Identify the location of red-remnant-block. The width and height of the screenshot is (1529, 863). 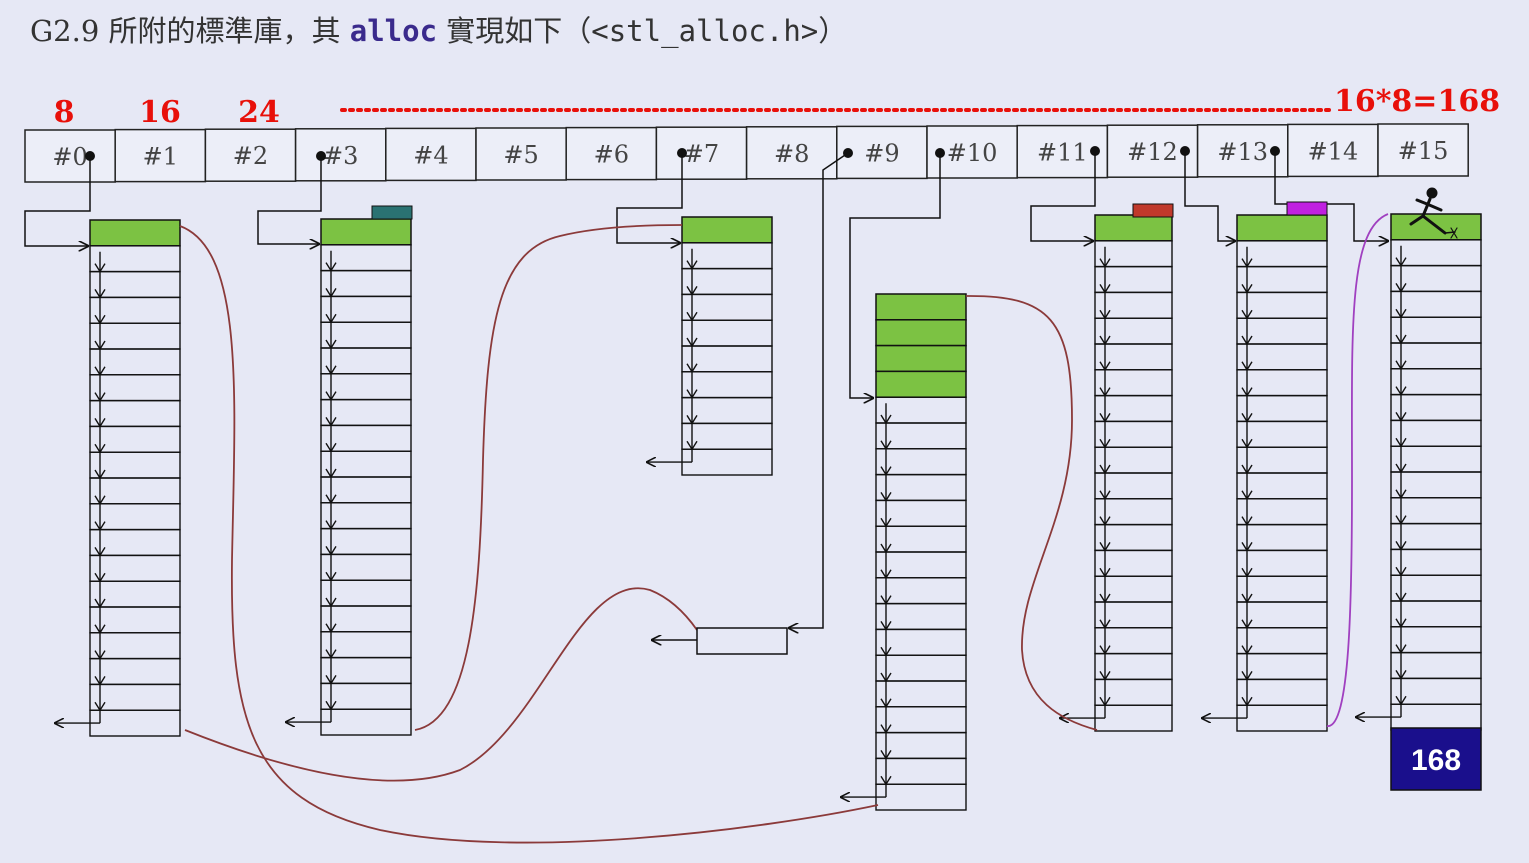
(1153, 210).